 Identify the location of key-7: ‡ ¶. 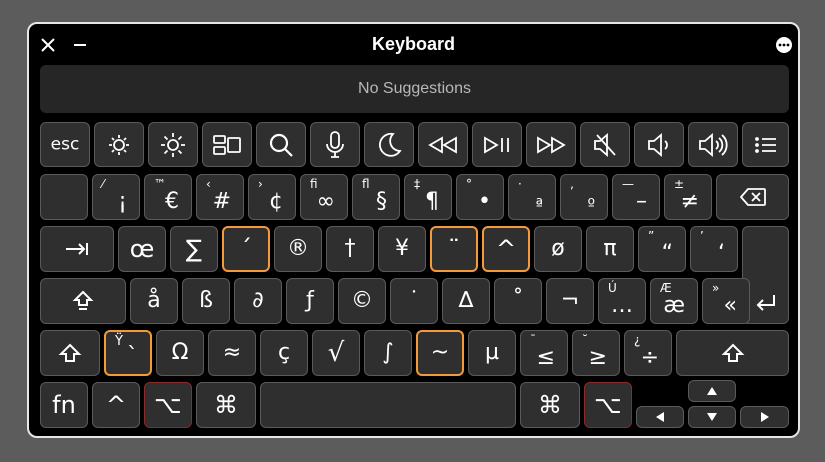
(428, 197).